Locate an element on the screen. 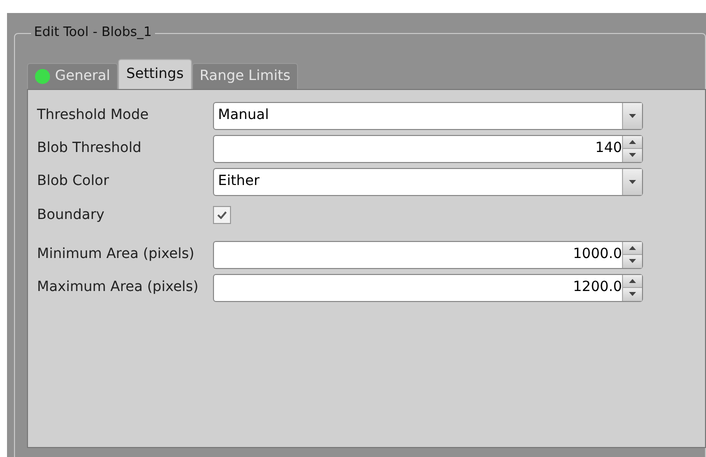  field-label: Maximum Area (pixels) is located at coordinates (118, 287).